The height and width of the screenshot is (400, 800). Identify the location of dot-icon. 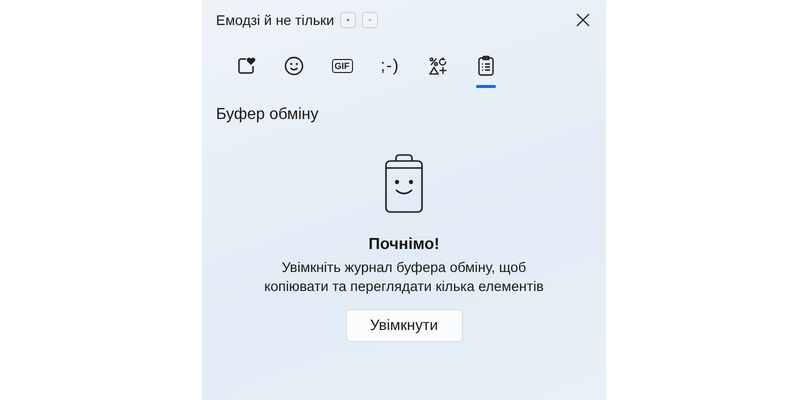
(370, 20).